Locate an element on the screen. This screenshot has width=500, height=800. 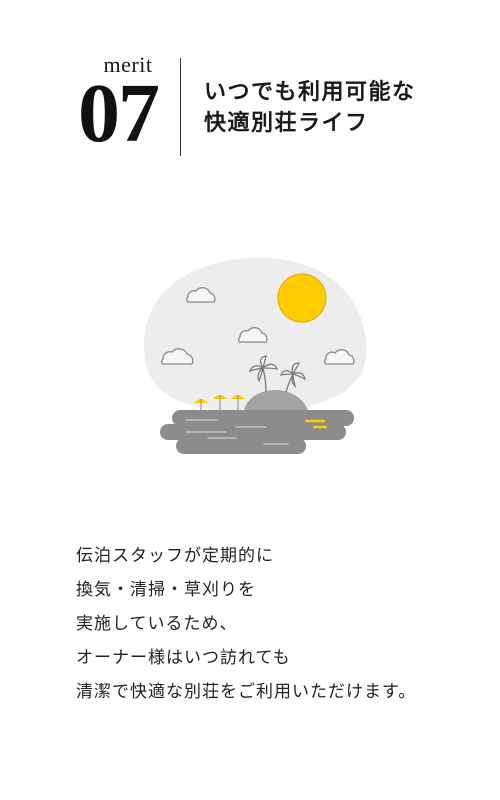
merit-number: 07 is located at coordinates (119, 113).